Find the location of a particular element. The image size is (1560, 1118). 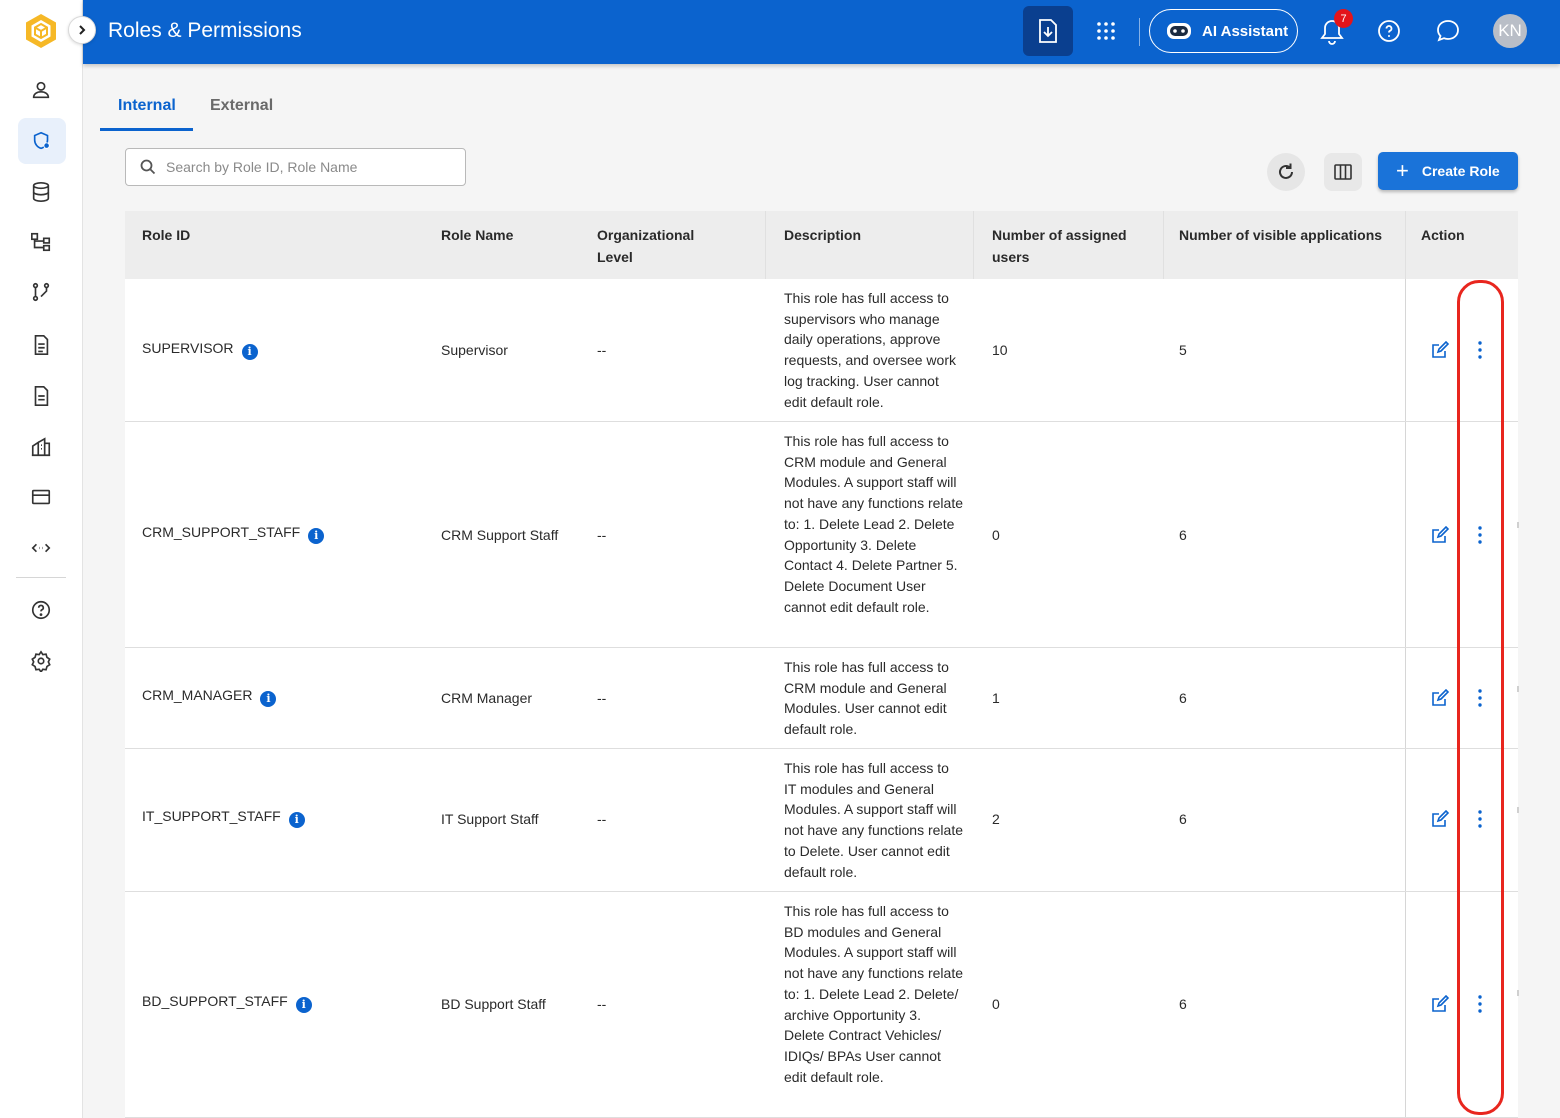

role-id: CRM_MANAGER is located at coordinates (197, 695).